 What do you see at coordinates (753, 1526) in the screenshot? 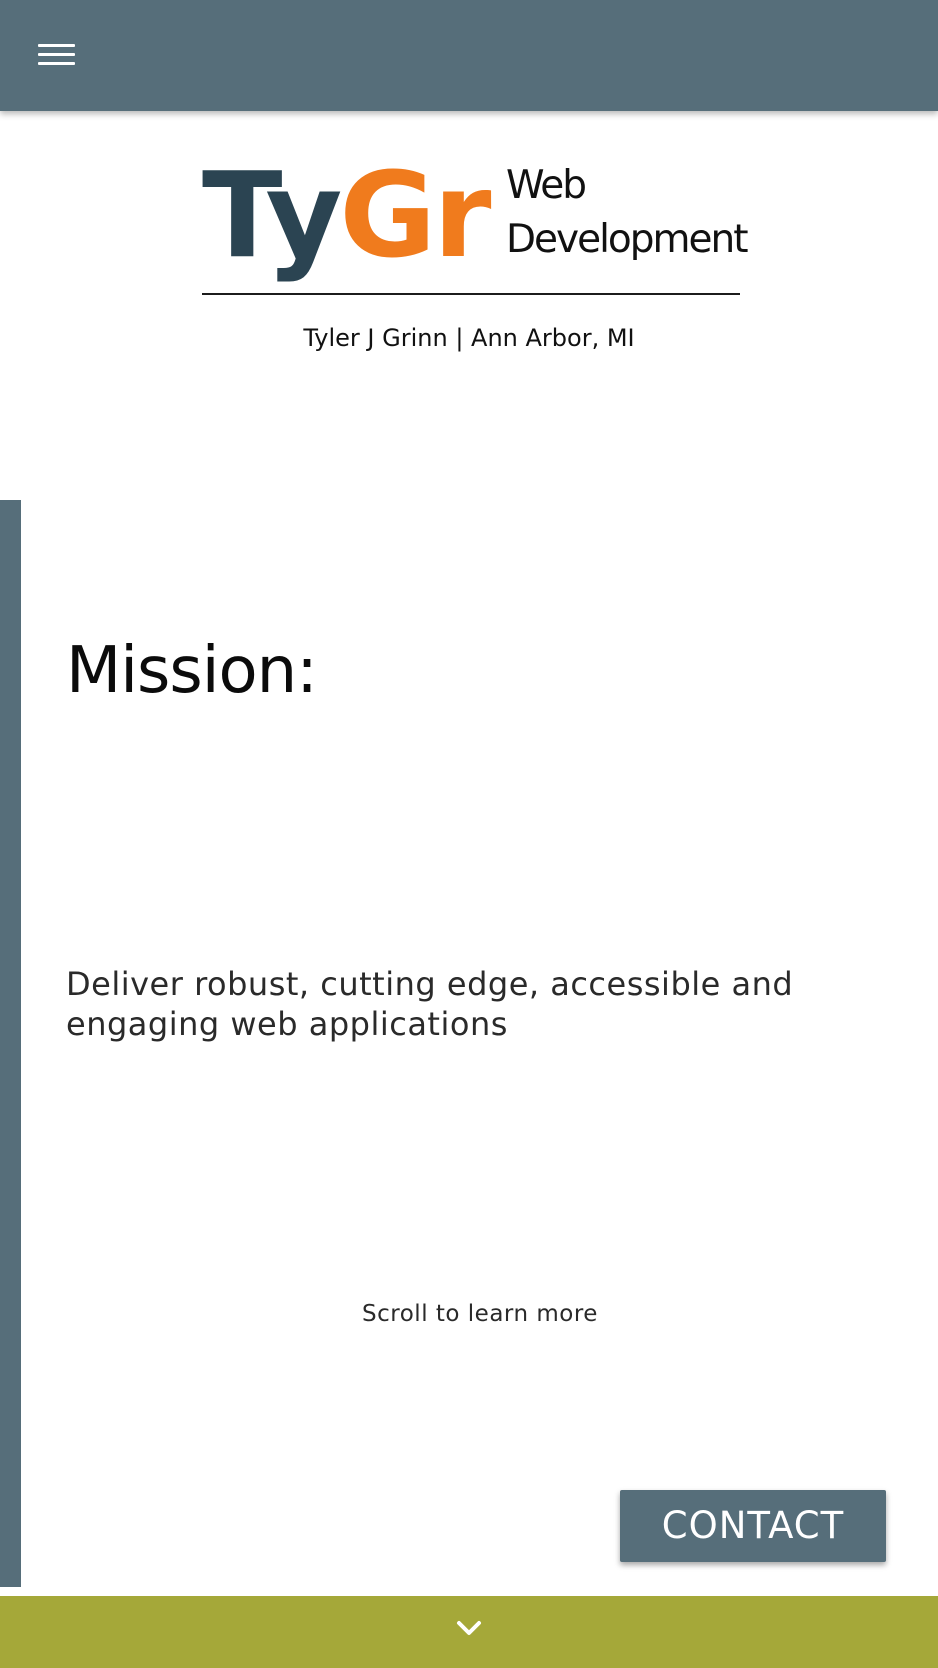
I see `contact-button: CONTACT` at bounding box center [753, 1526].